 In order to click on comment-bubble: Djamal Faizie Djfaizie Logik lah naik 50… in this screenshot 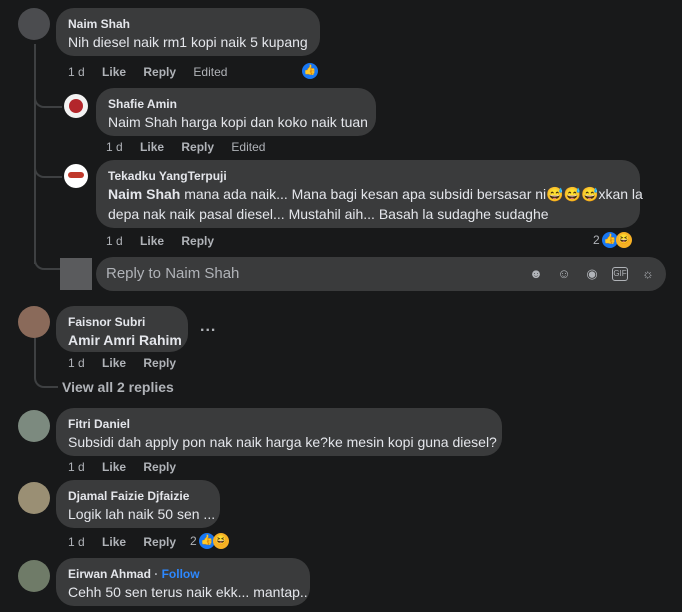, I will do `click(138, 504)`.